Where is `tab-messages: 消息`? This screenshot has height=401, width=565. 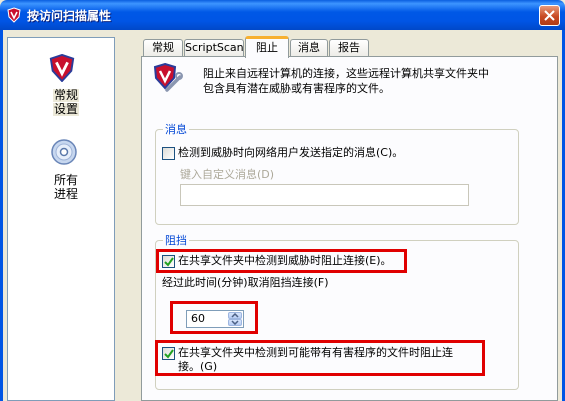 tab-messages: 消息 is located at coordinates (309, 48).